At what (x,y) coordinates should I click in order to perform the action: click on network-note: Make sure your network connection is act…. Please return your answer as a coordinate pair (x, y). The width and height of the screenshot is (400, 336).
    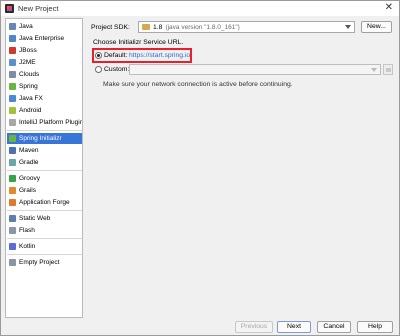
    Looking at the image, I should click on (198, 84).